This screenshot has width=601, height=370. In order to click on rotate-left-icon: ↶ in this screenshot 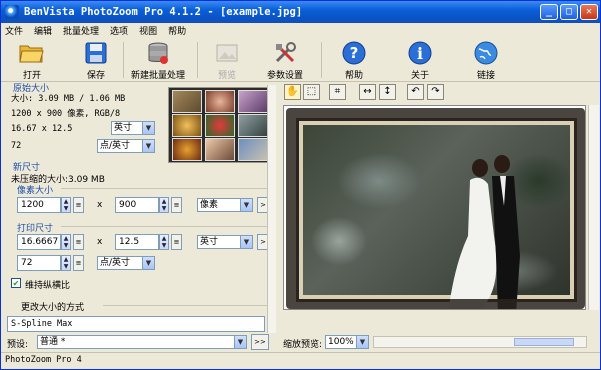, I will do `click(415, 91)`.